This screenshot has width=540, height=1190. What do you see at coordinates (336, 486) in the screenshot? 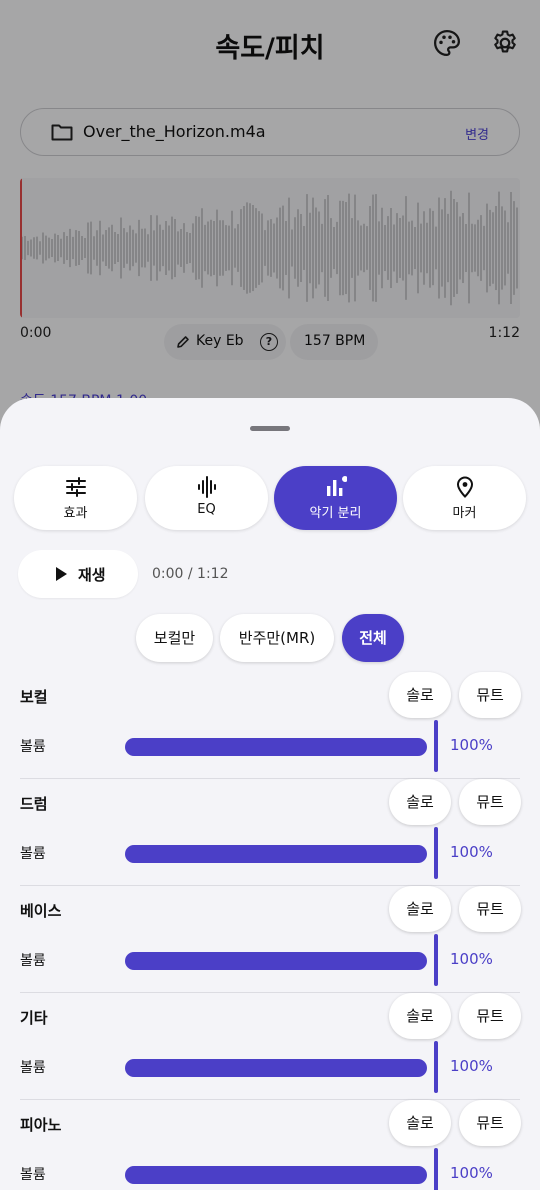
I see `bar-chart-icon` at bounding box center [336, 486].